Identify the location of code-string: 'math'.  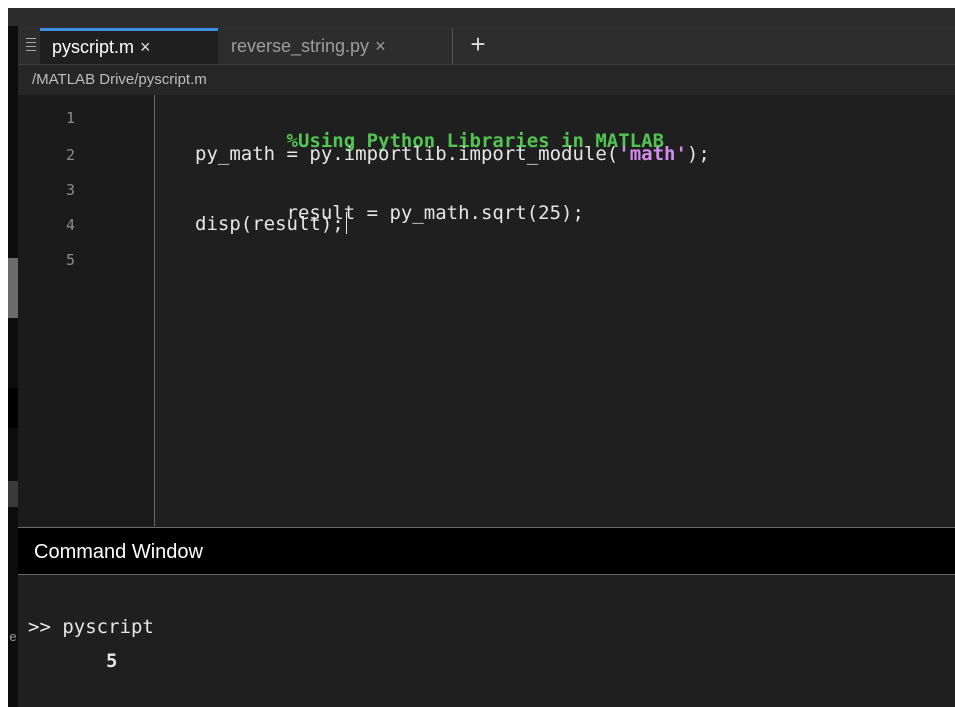
(652, 154).